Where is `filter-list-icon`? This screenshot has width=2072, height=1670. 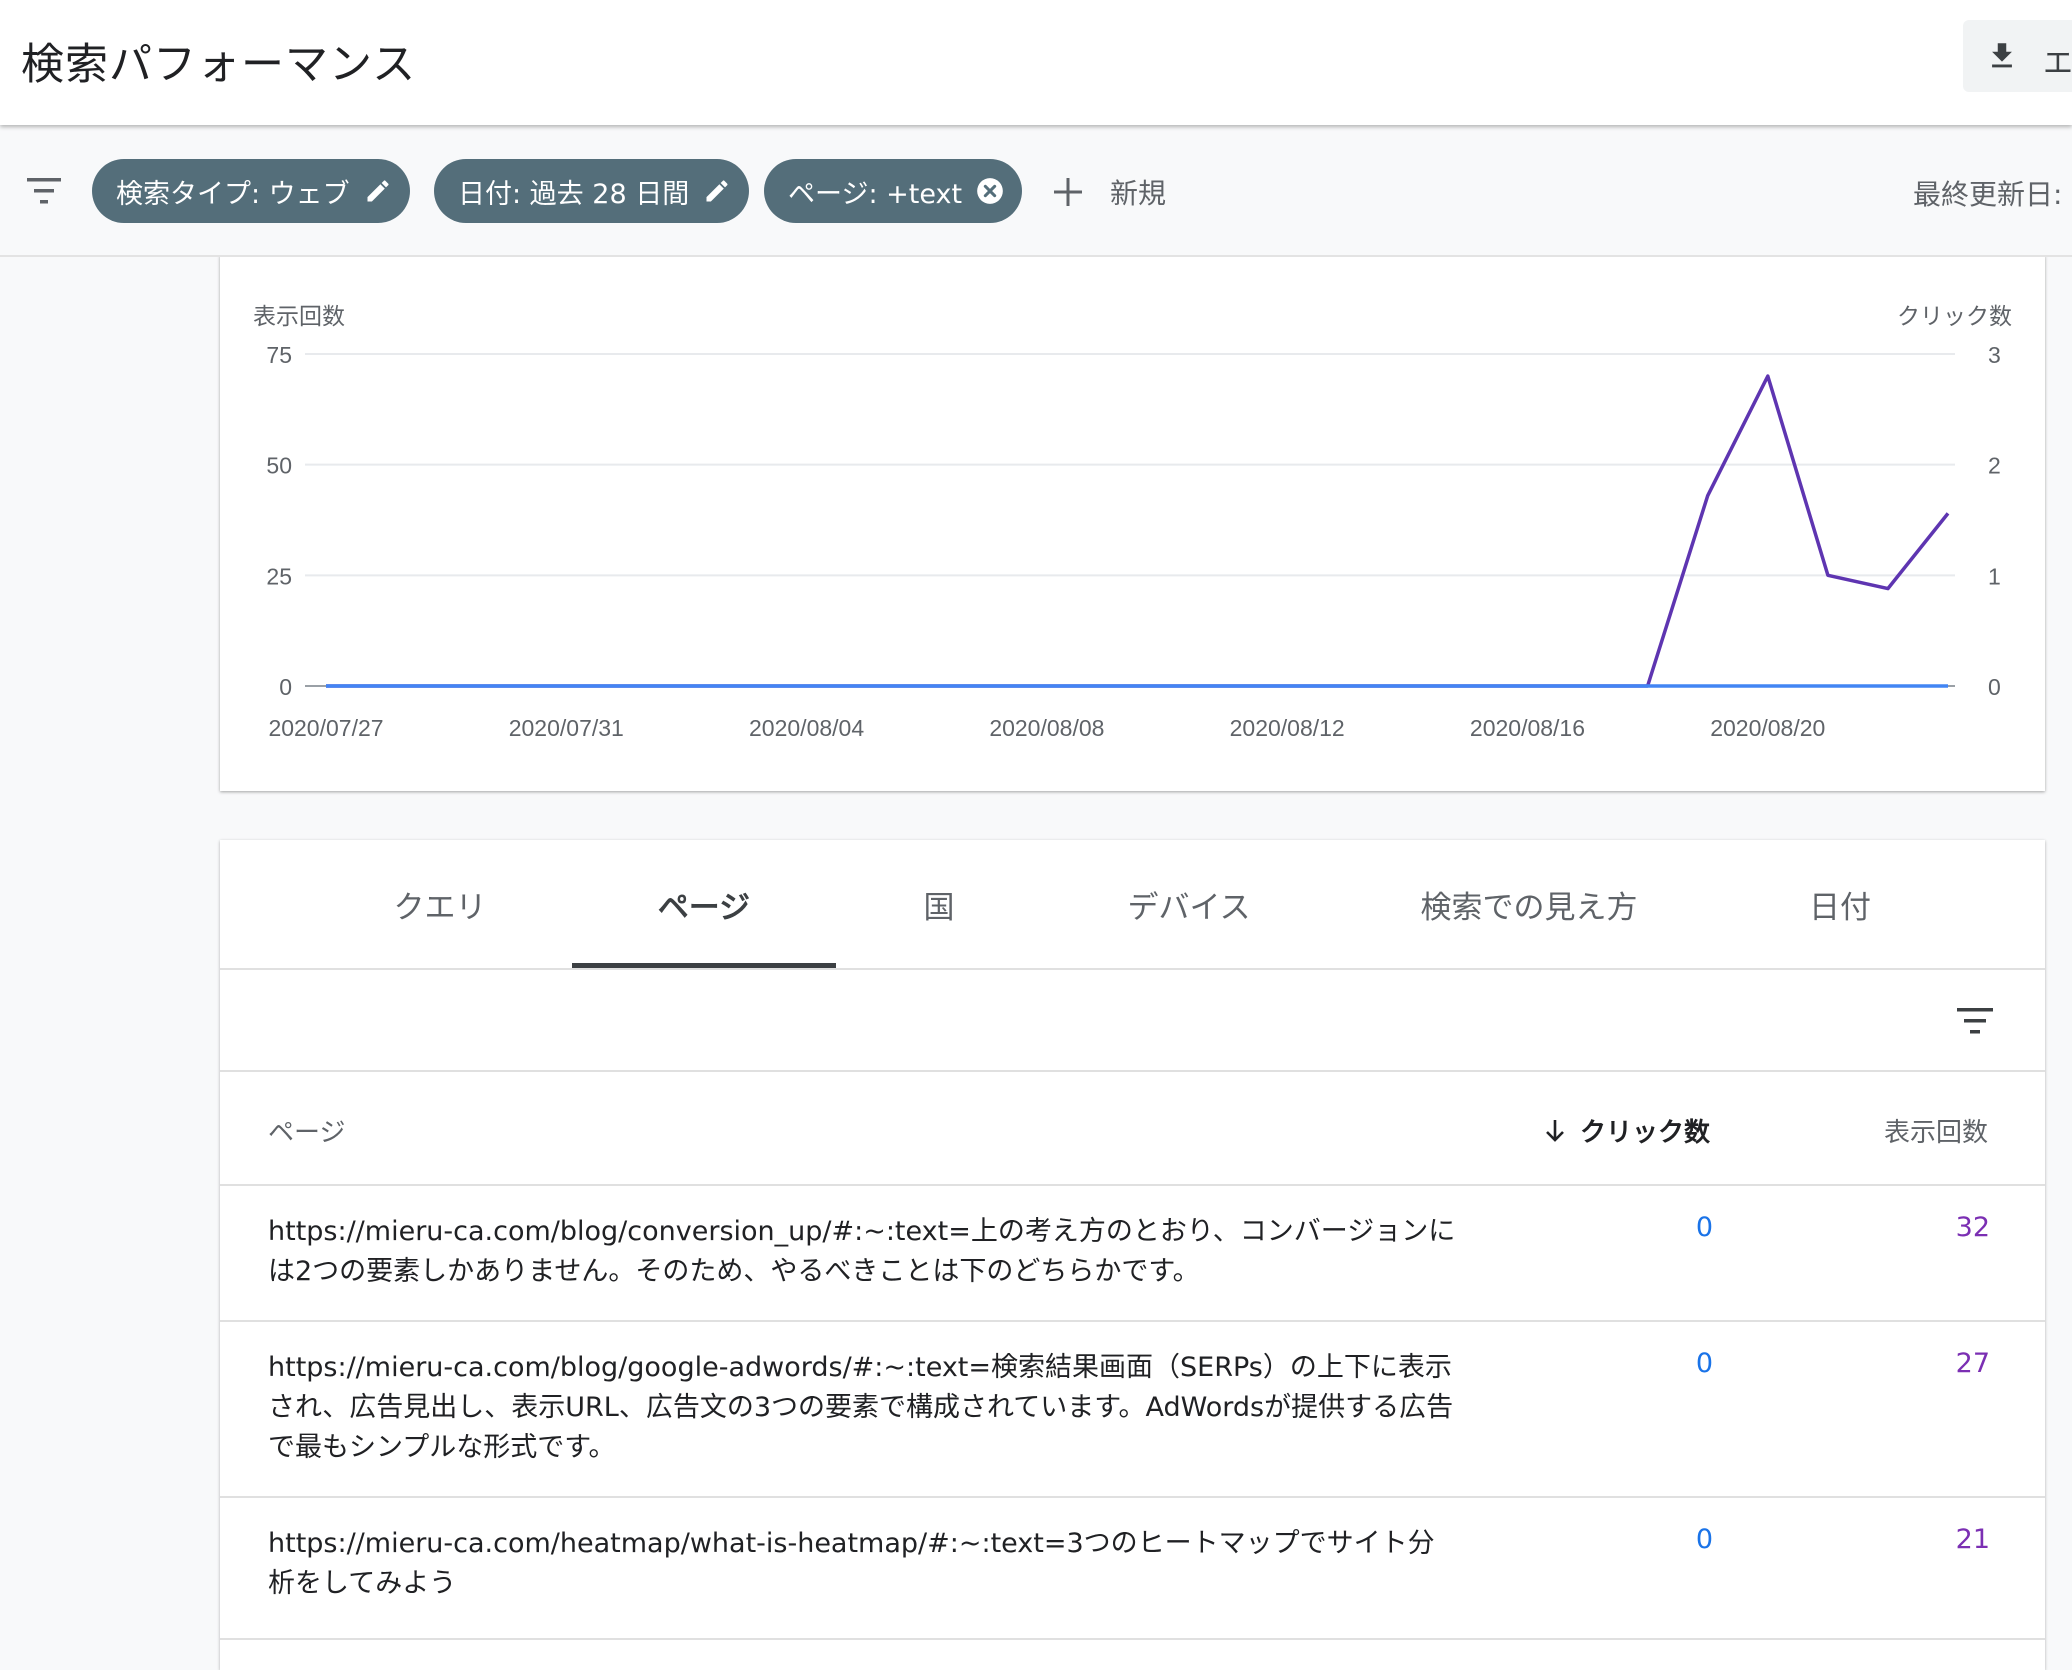
filter-list-icon is located at coordinates (45, 191).